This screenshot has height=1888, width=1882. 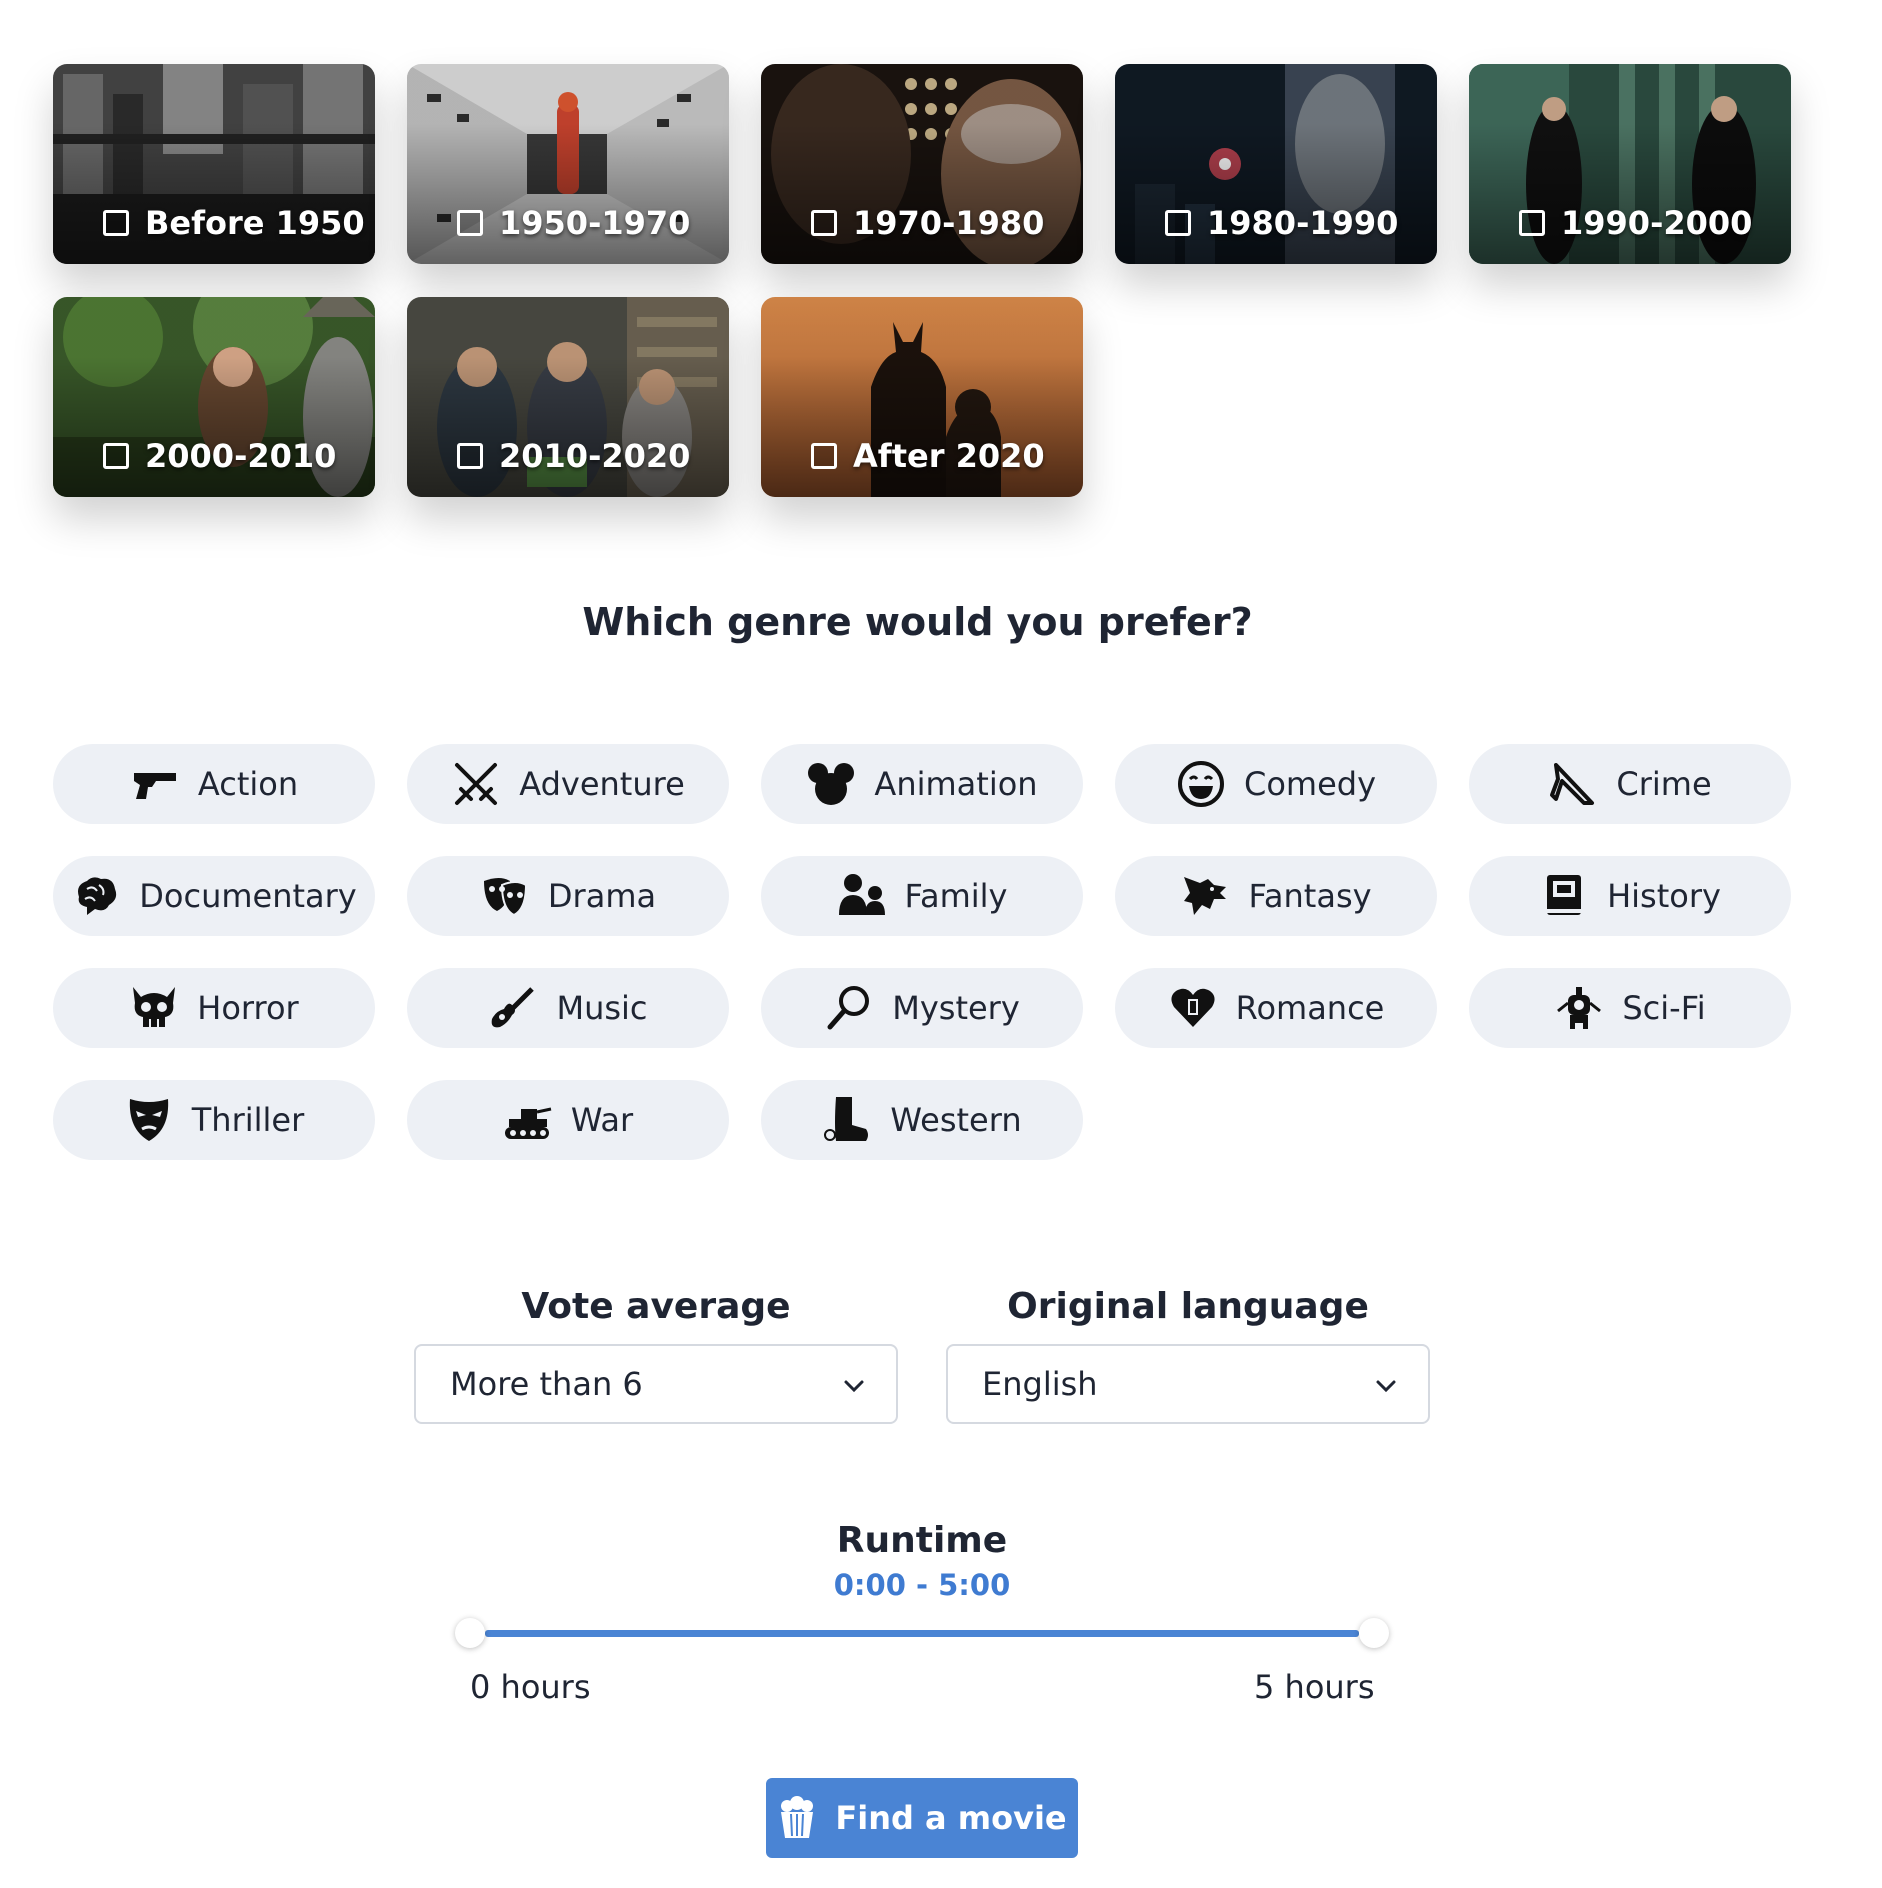 What do you see at coordinates (595, 456) in the screenshot?
I see `era-label: 2010-2020` at bounding box center [595, 456].